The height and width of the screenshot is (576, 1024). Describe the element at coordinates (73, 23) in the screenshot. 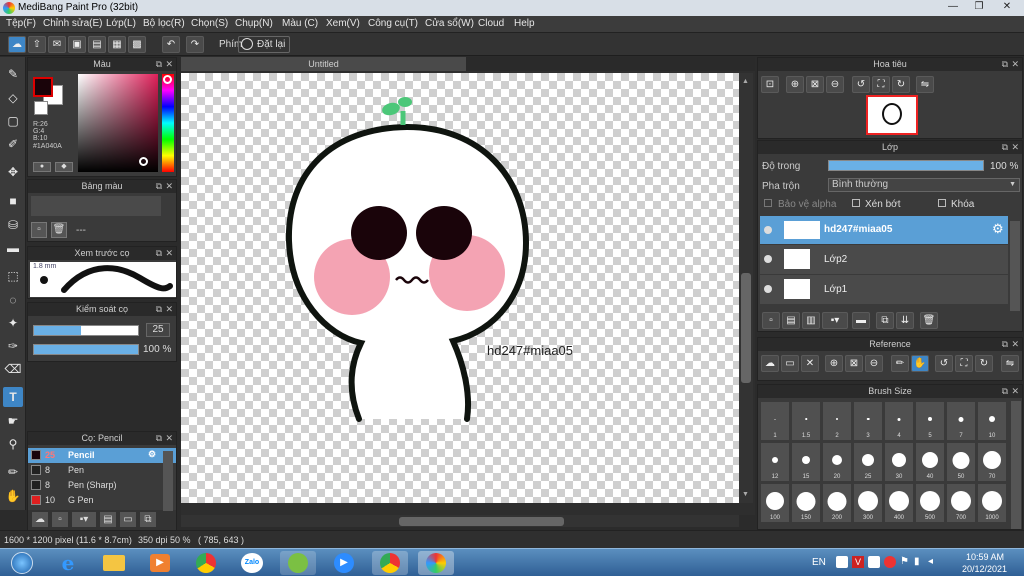

I see `menu-edit: Chỉnh sửa(E)` at that location.